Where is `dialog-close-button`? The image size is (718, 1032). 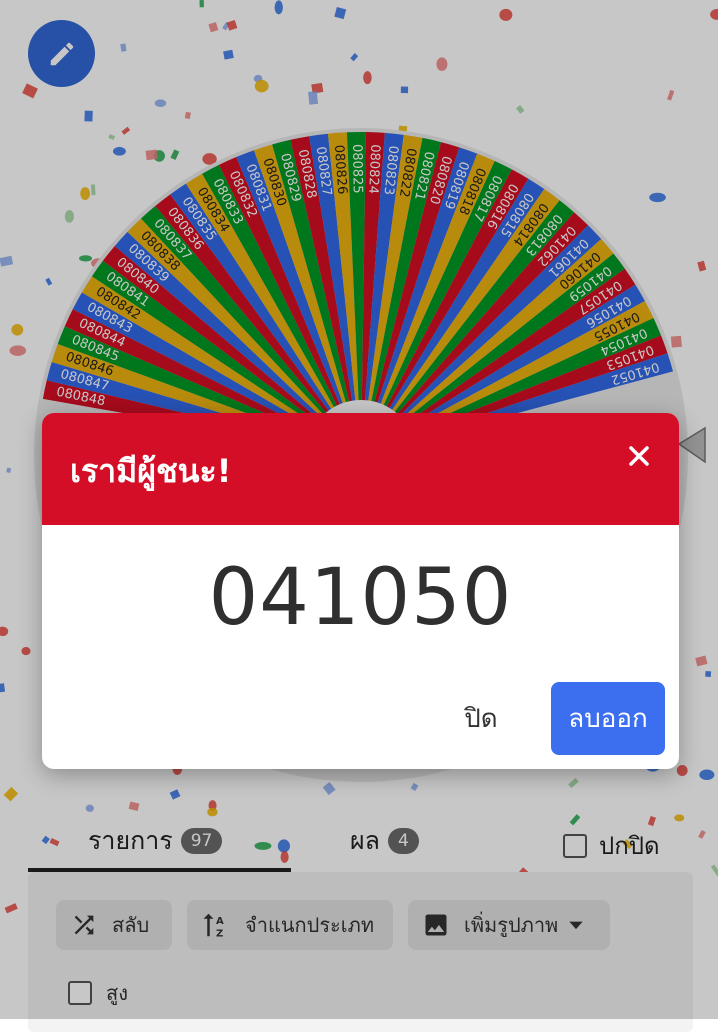 dialog-close-button is located at coordinates (639, 456).